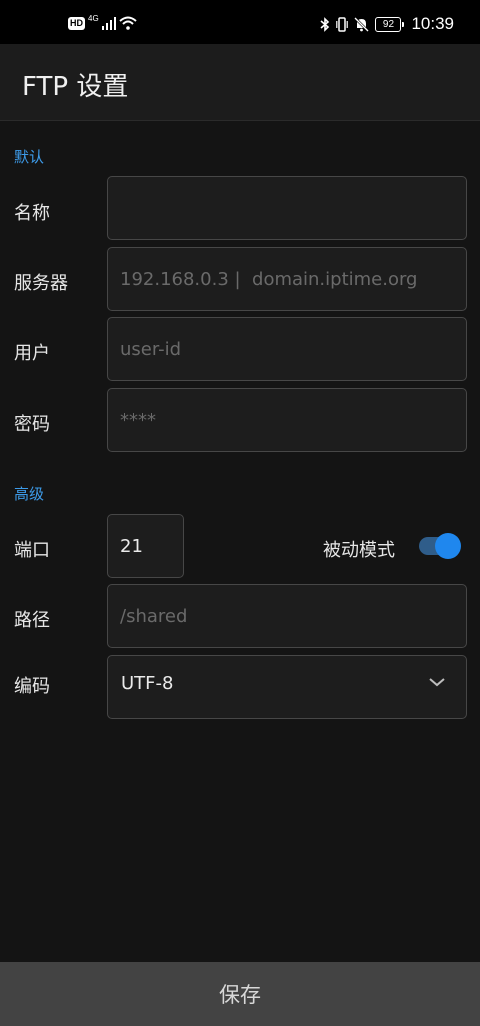 The image size is (480, 1026). I want to click on vibrate-icon, so click(342, 24).